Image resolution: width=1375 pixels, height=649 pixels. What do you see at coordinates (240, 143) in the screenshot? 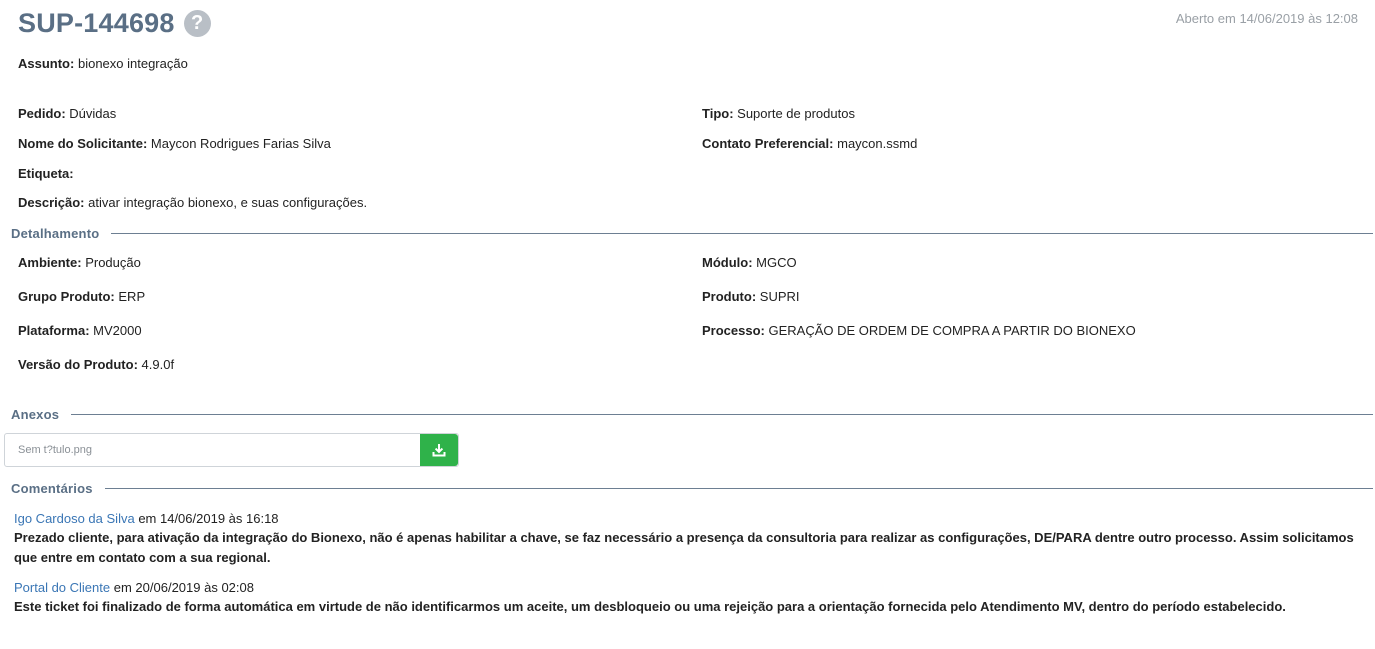
I see `solicitante-value: Maycon Rodrigues Farias Silva` at bounding box center [240, 143].